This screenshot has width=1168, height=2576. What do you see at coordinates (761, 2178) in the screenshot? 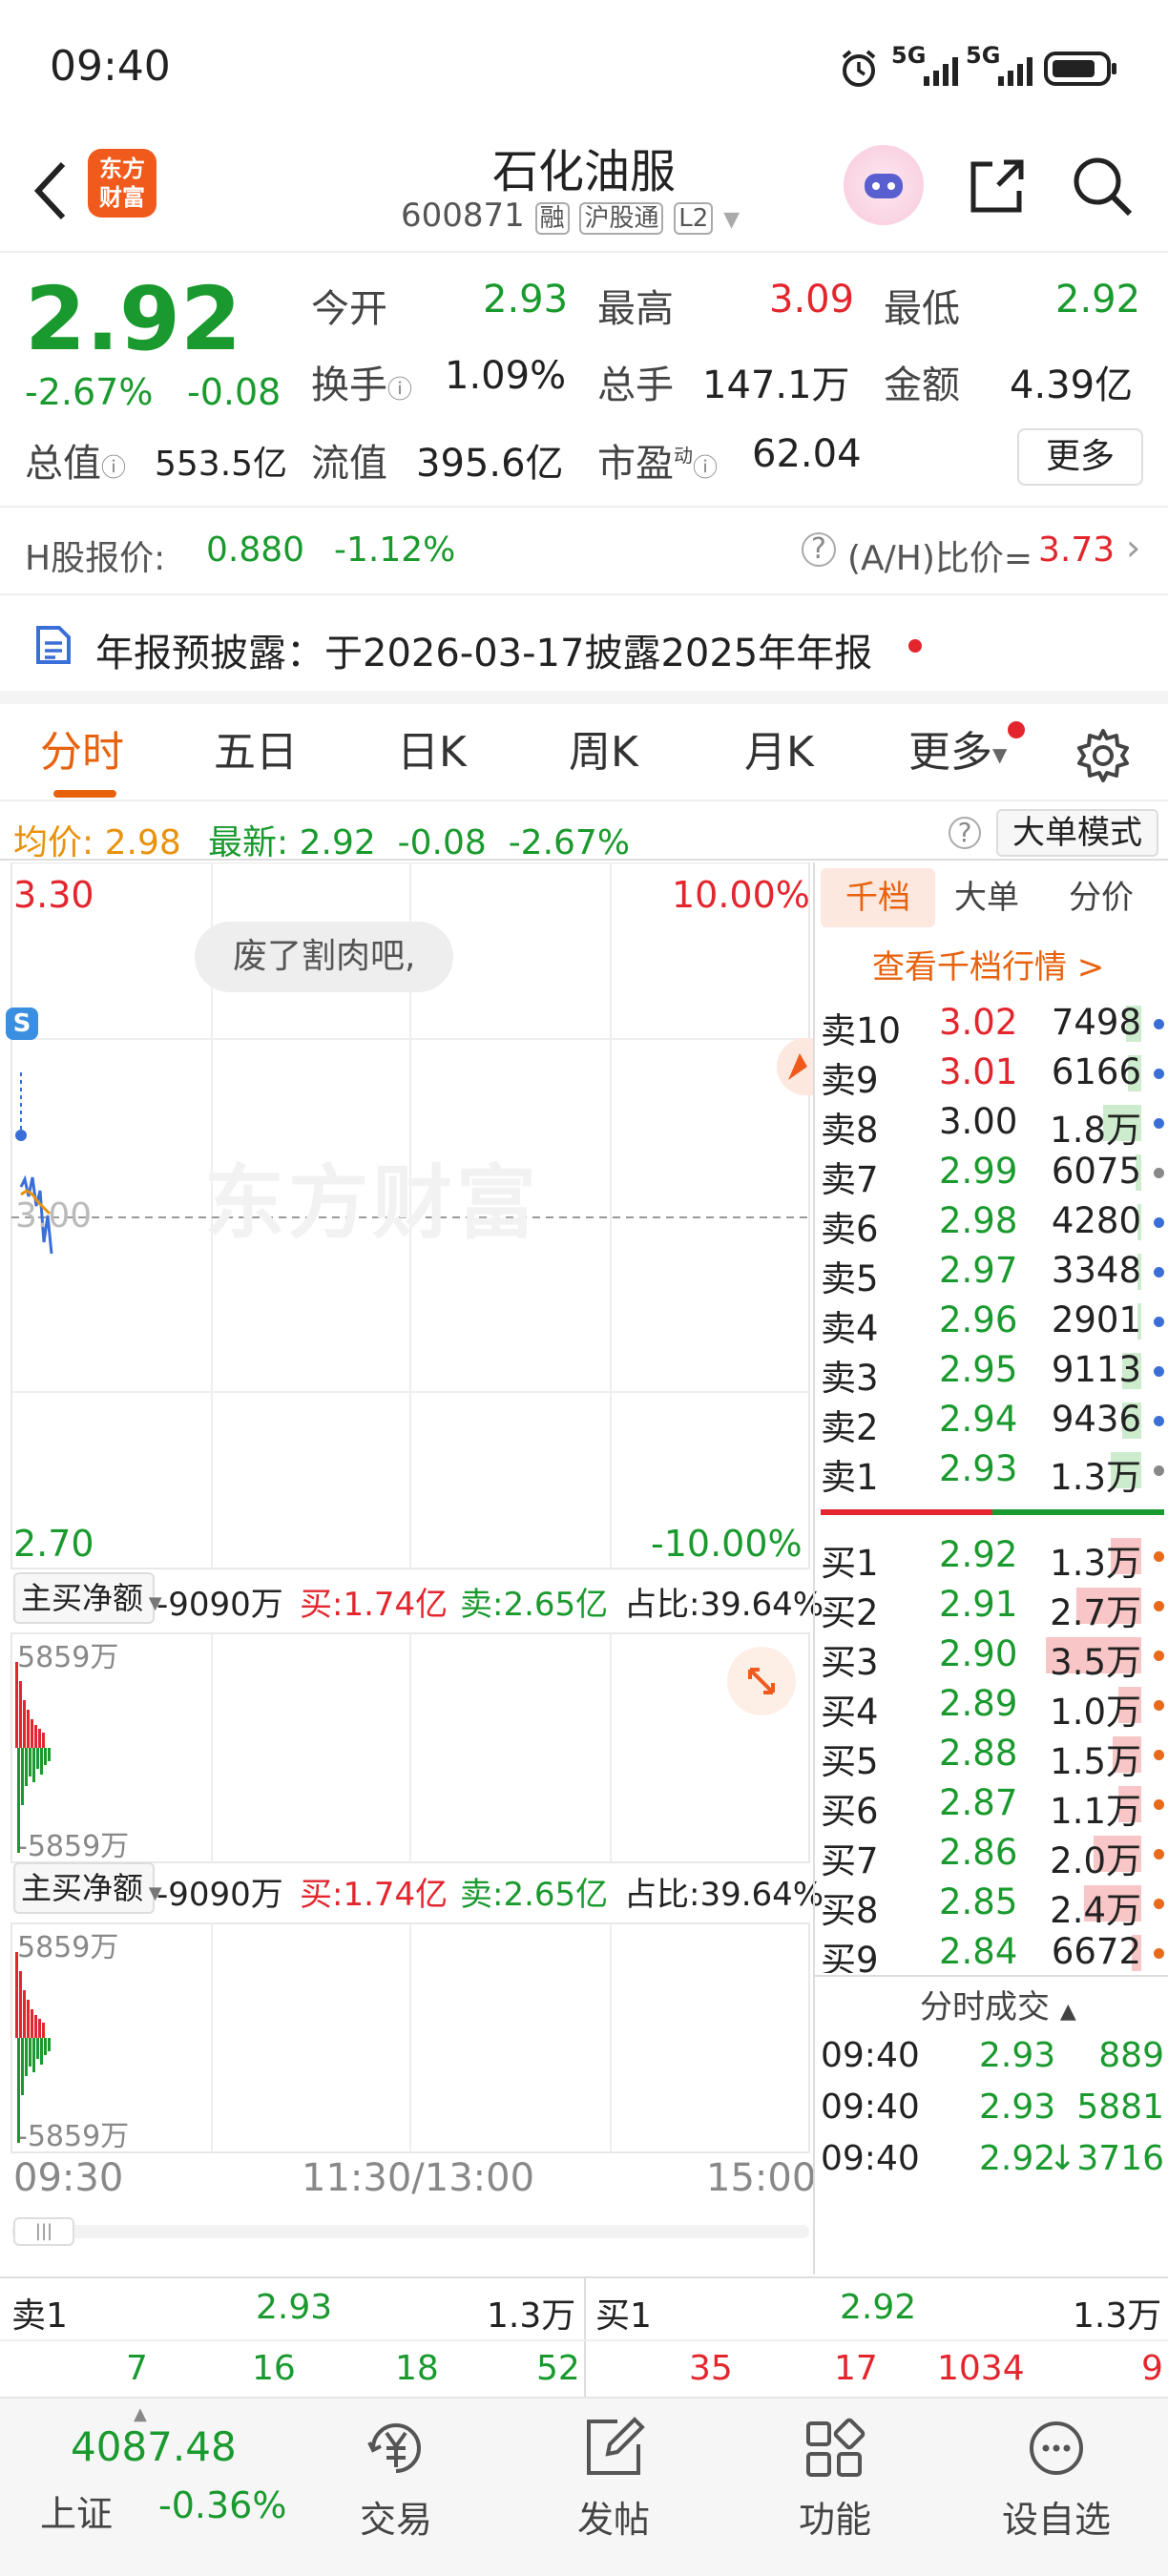
I see `time-end: 15:00` at bounding box center [761, 2178].